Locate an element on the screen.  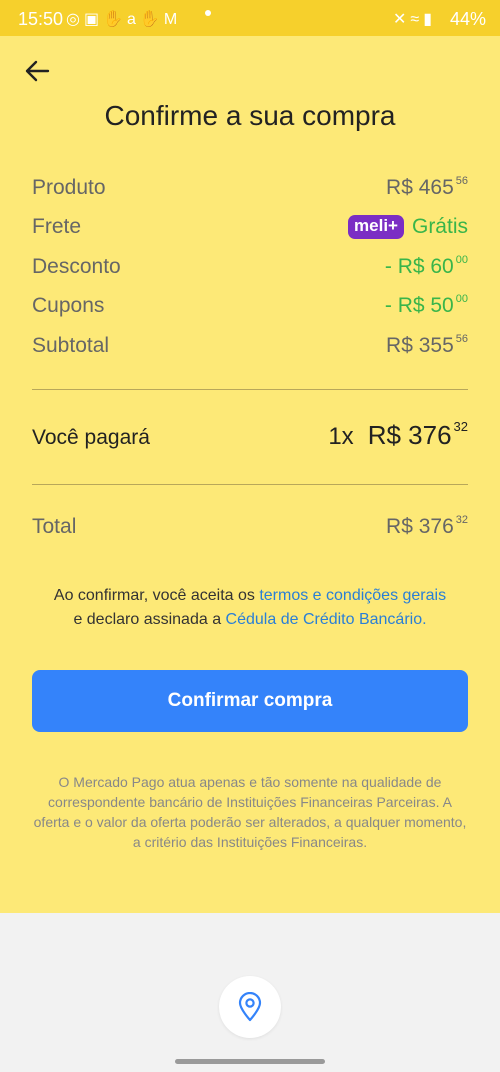
desconto-value: - R$ 60 00 is located at coordinates (426, 266).